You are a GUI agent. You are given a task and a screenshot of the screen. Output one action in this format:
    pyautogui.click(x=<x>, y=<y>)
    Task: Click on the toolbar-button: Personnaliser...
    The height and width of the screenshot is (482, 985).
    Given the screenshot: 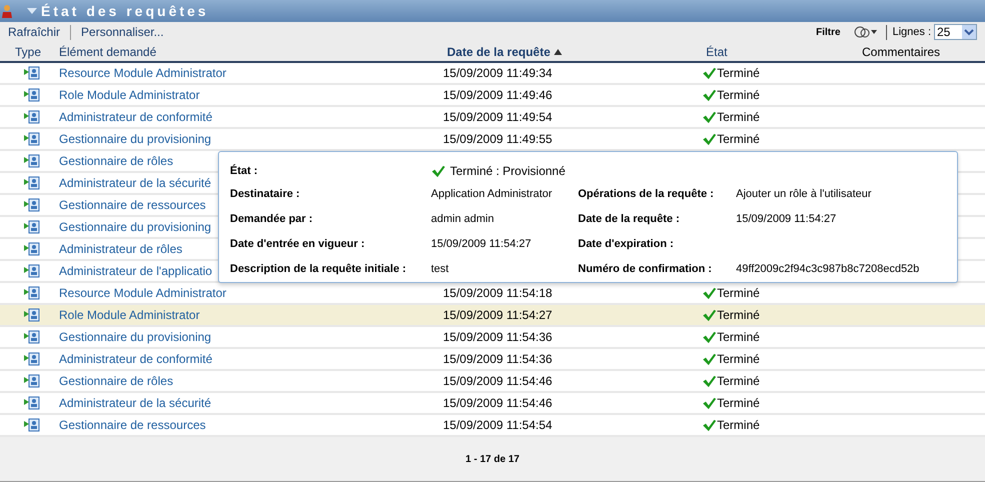 What is the action you would take?
    pyautogui.click(x=122, y=32)
    